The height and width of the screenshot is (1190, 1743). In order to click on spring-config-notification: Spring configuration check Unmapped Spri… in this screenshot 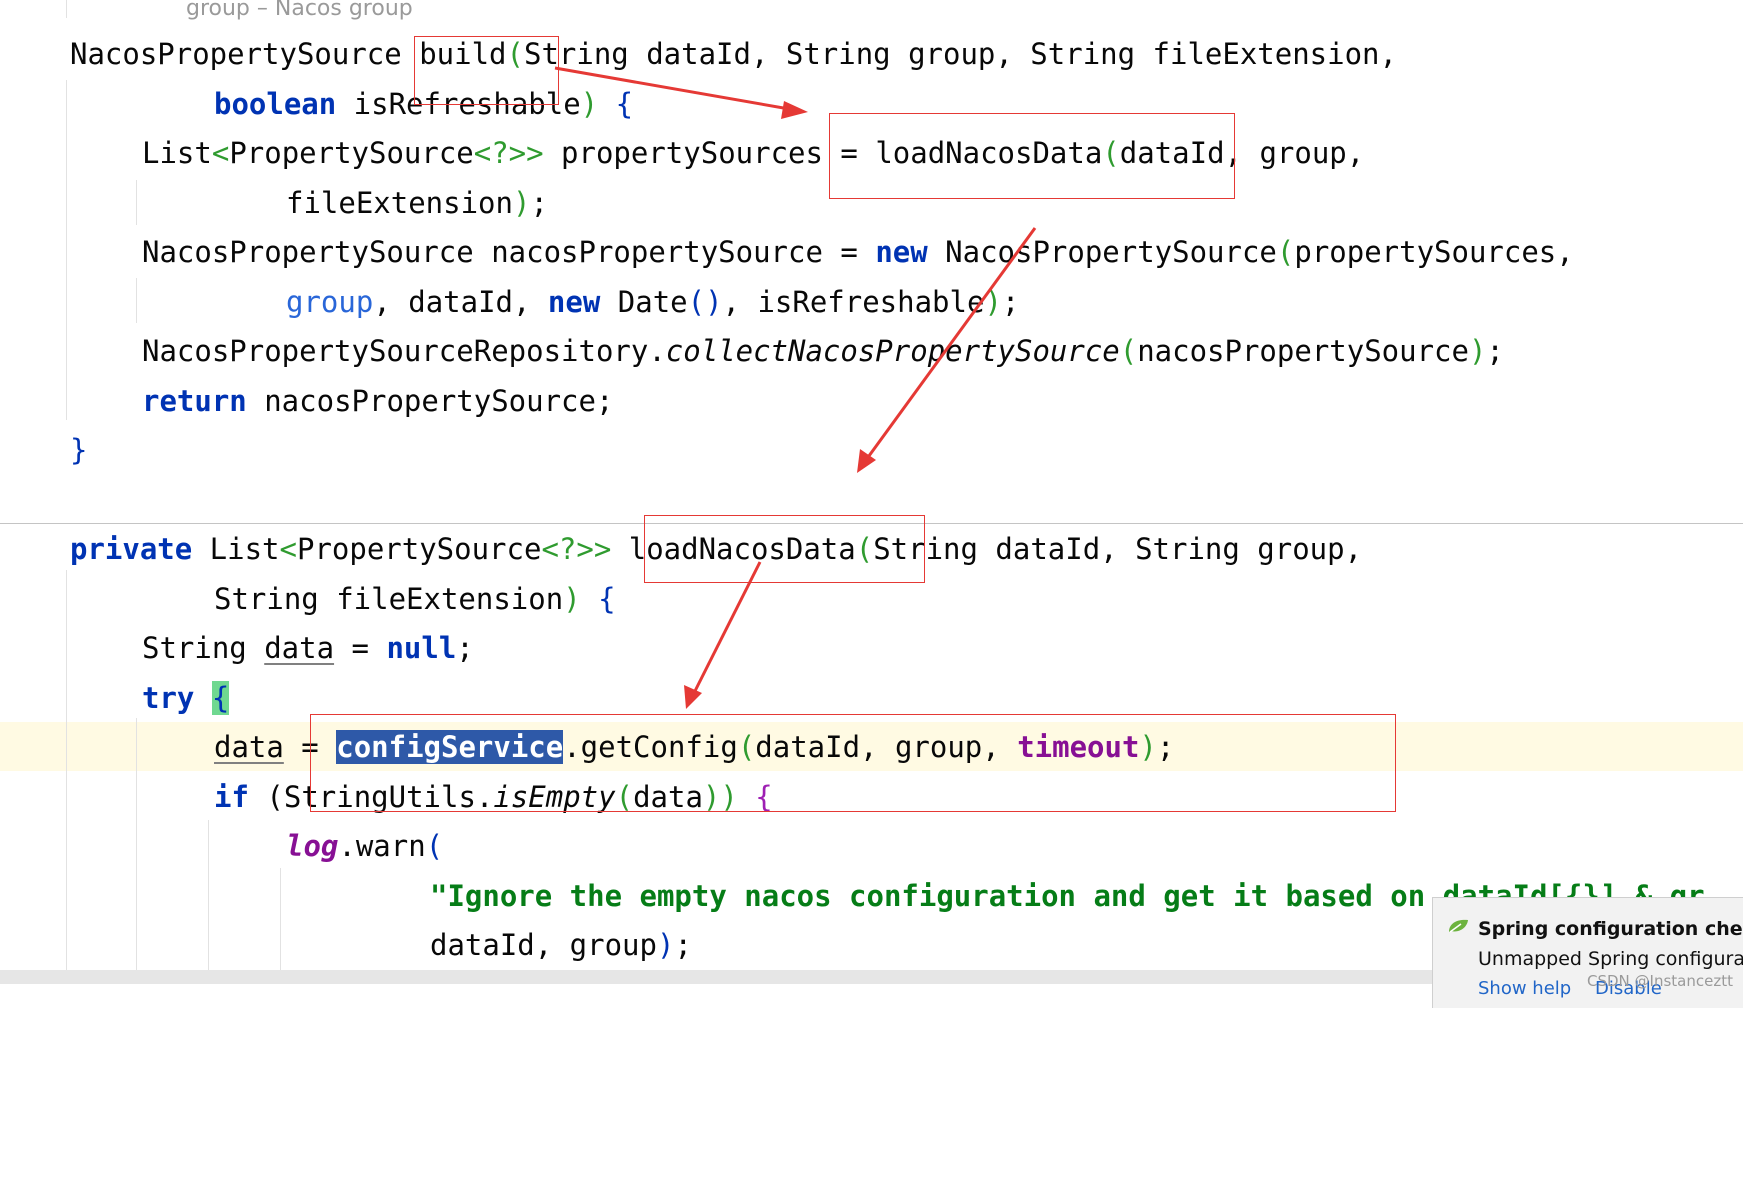, I will do `click(1587, 952)`.